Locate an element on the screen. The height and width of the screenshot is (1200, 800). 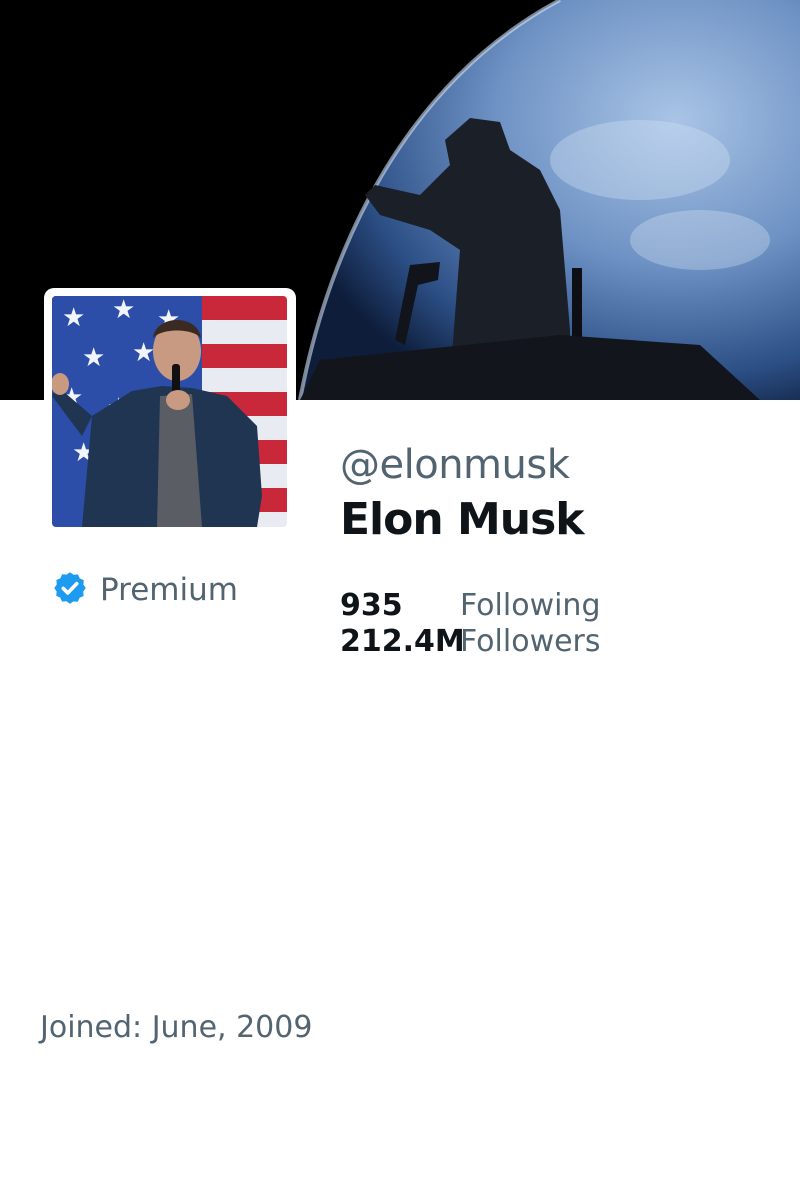
avatar-frame: ★★★ ★★ ★★ ★★ is located at coordinates (170, 411).